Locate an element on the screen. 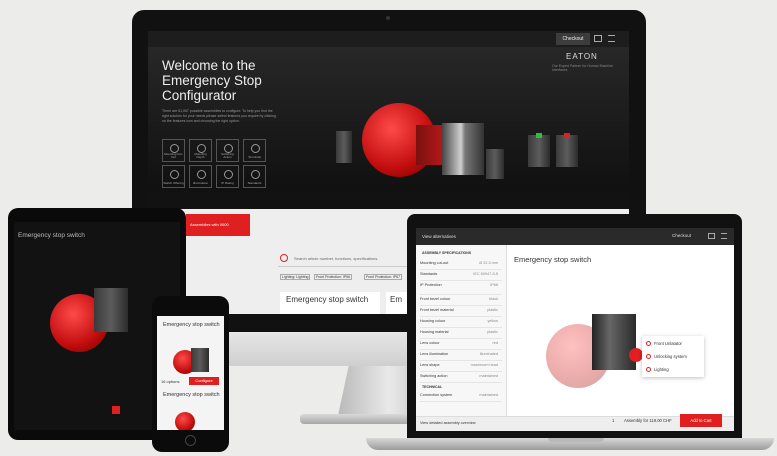 This screenshot has height=456, width=777. filter-chip: Front Protection: IP66 is located at coordinates (333, 277).